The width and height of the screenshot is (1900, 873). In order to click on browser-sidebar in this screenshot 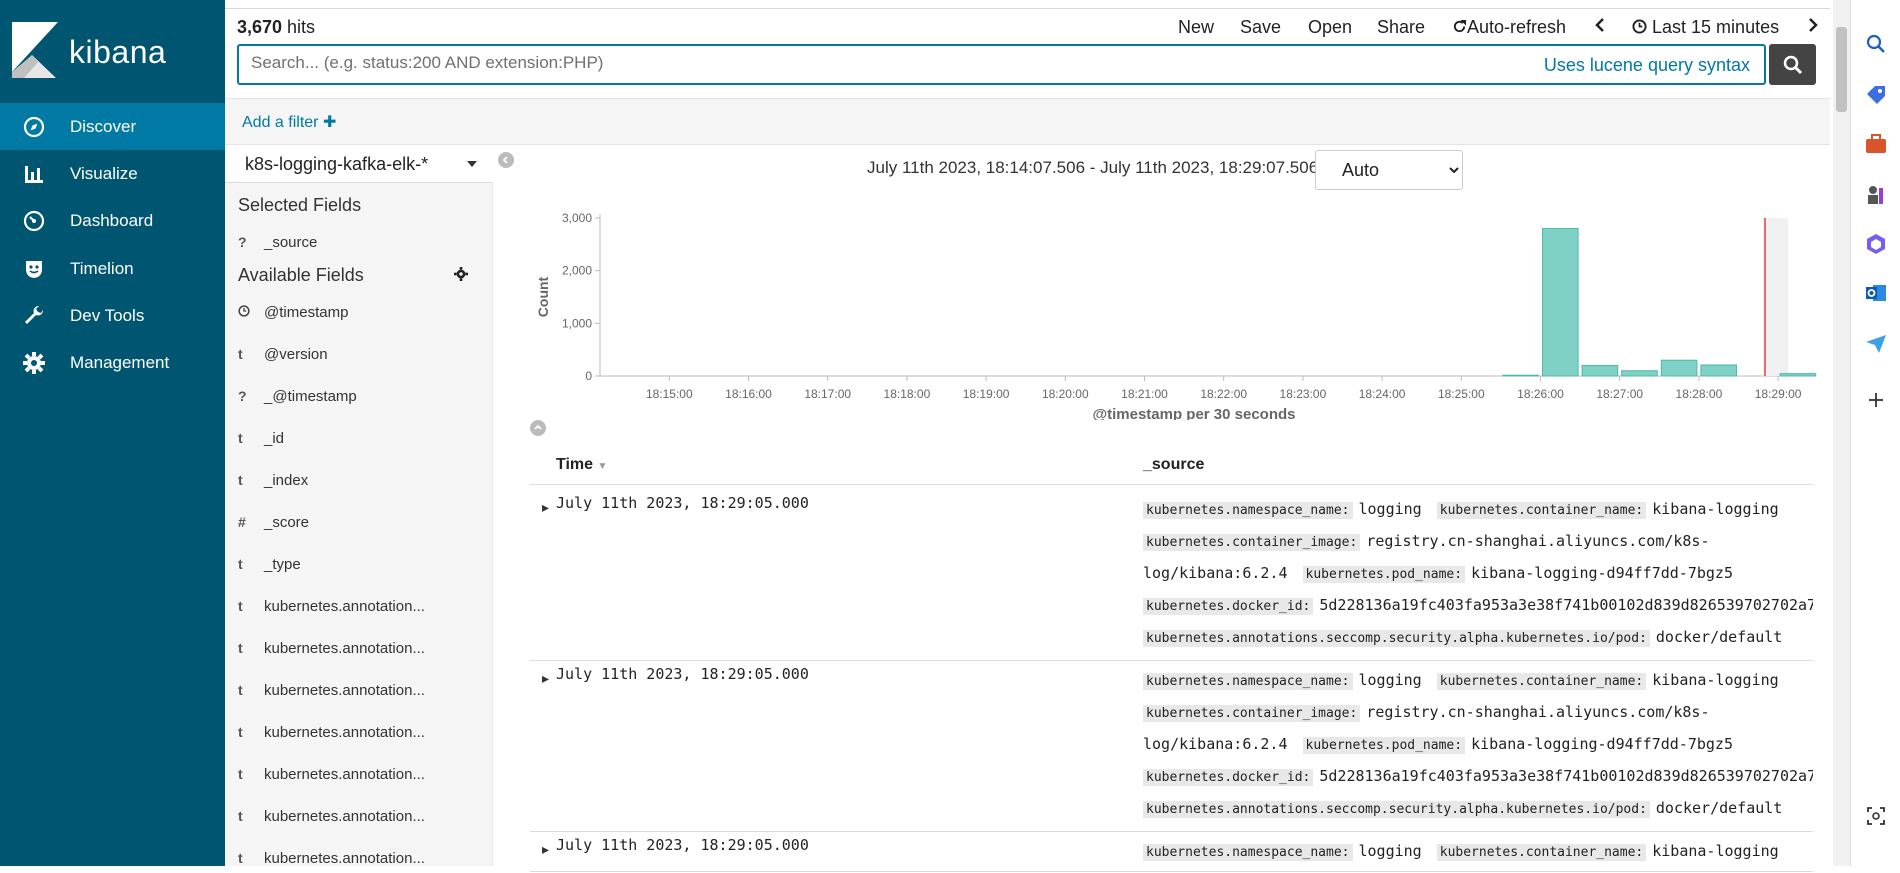, I will do `click(1875, 433)`.